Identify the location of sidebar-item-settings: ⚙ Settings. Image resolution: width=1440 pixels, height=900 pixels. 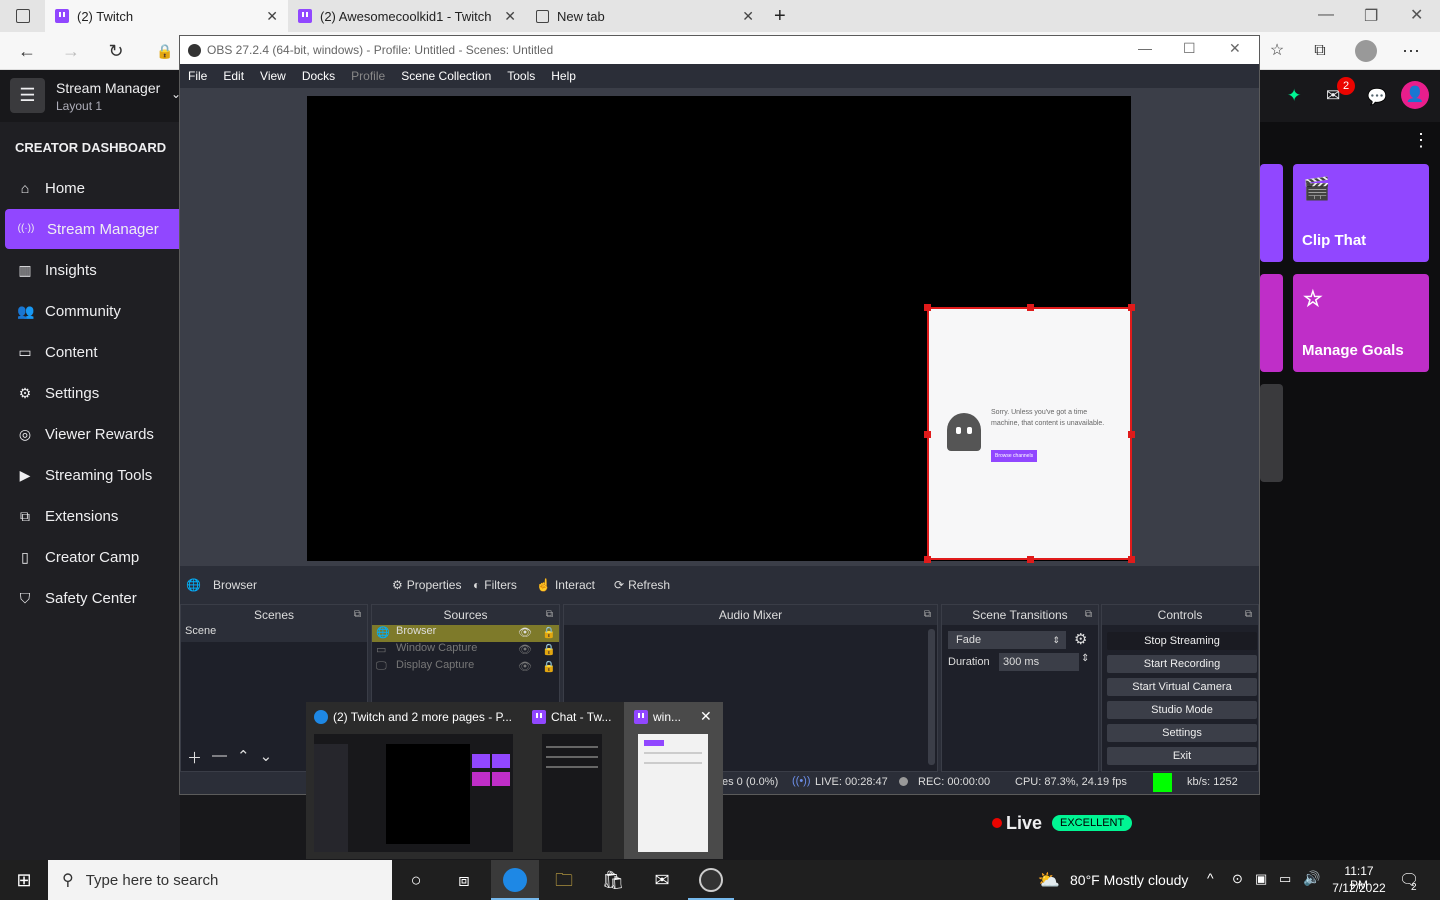
(92, 393).